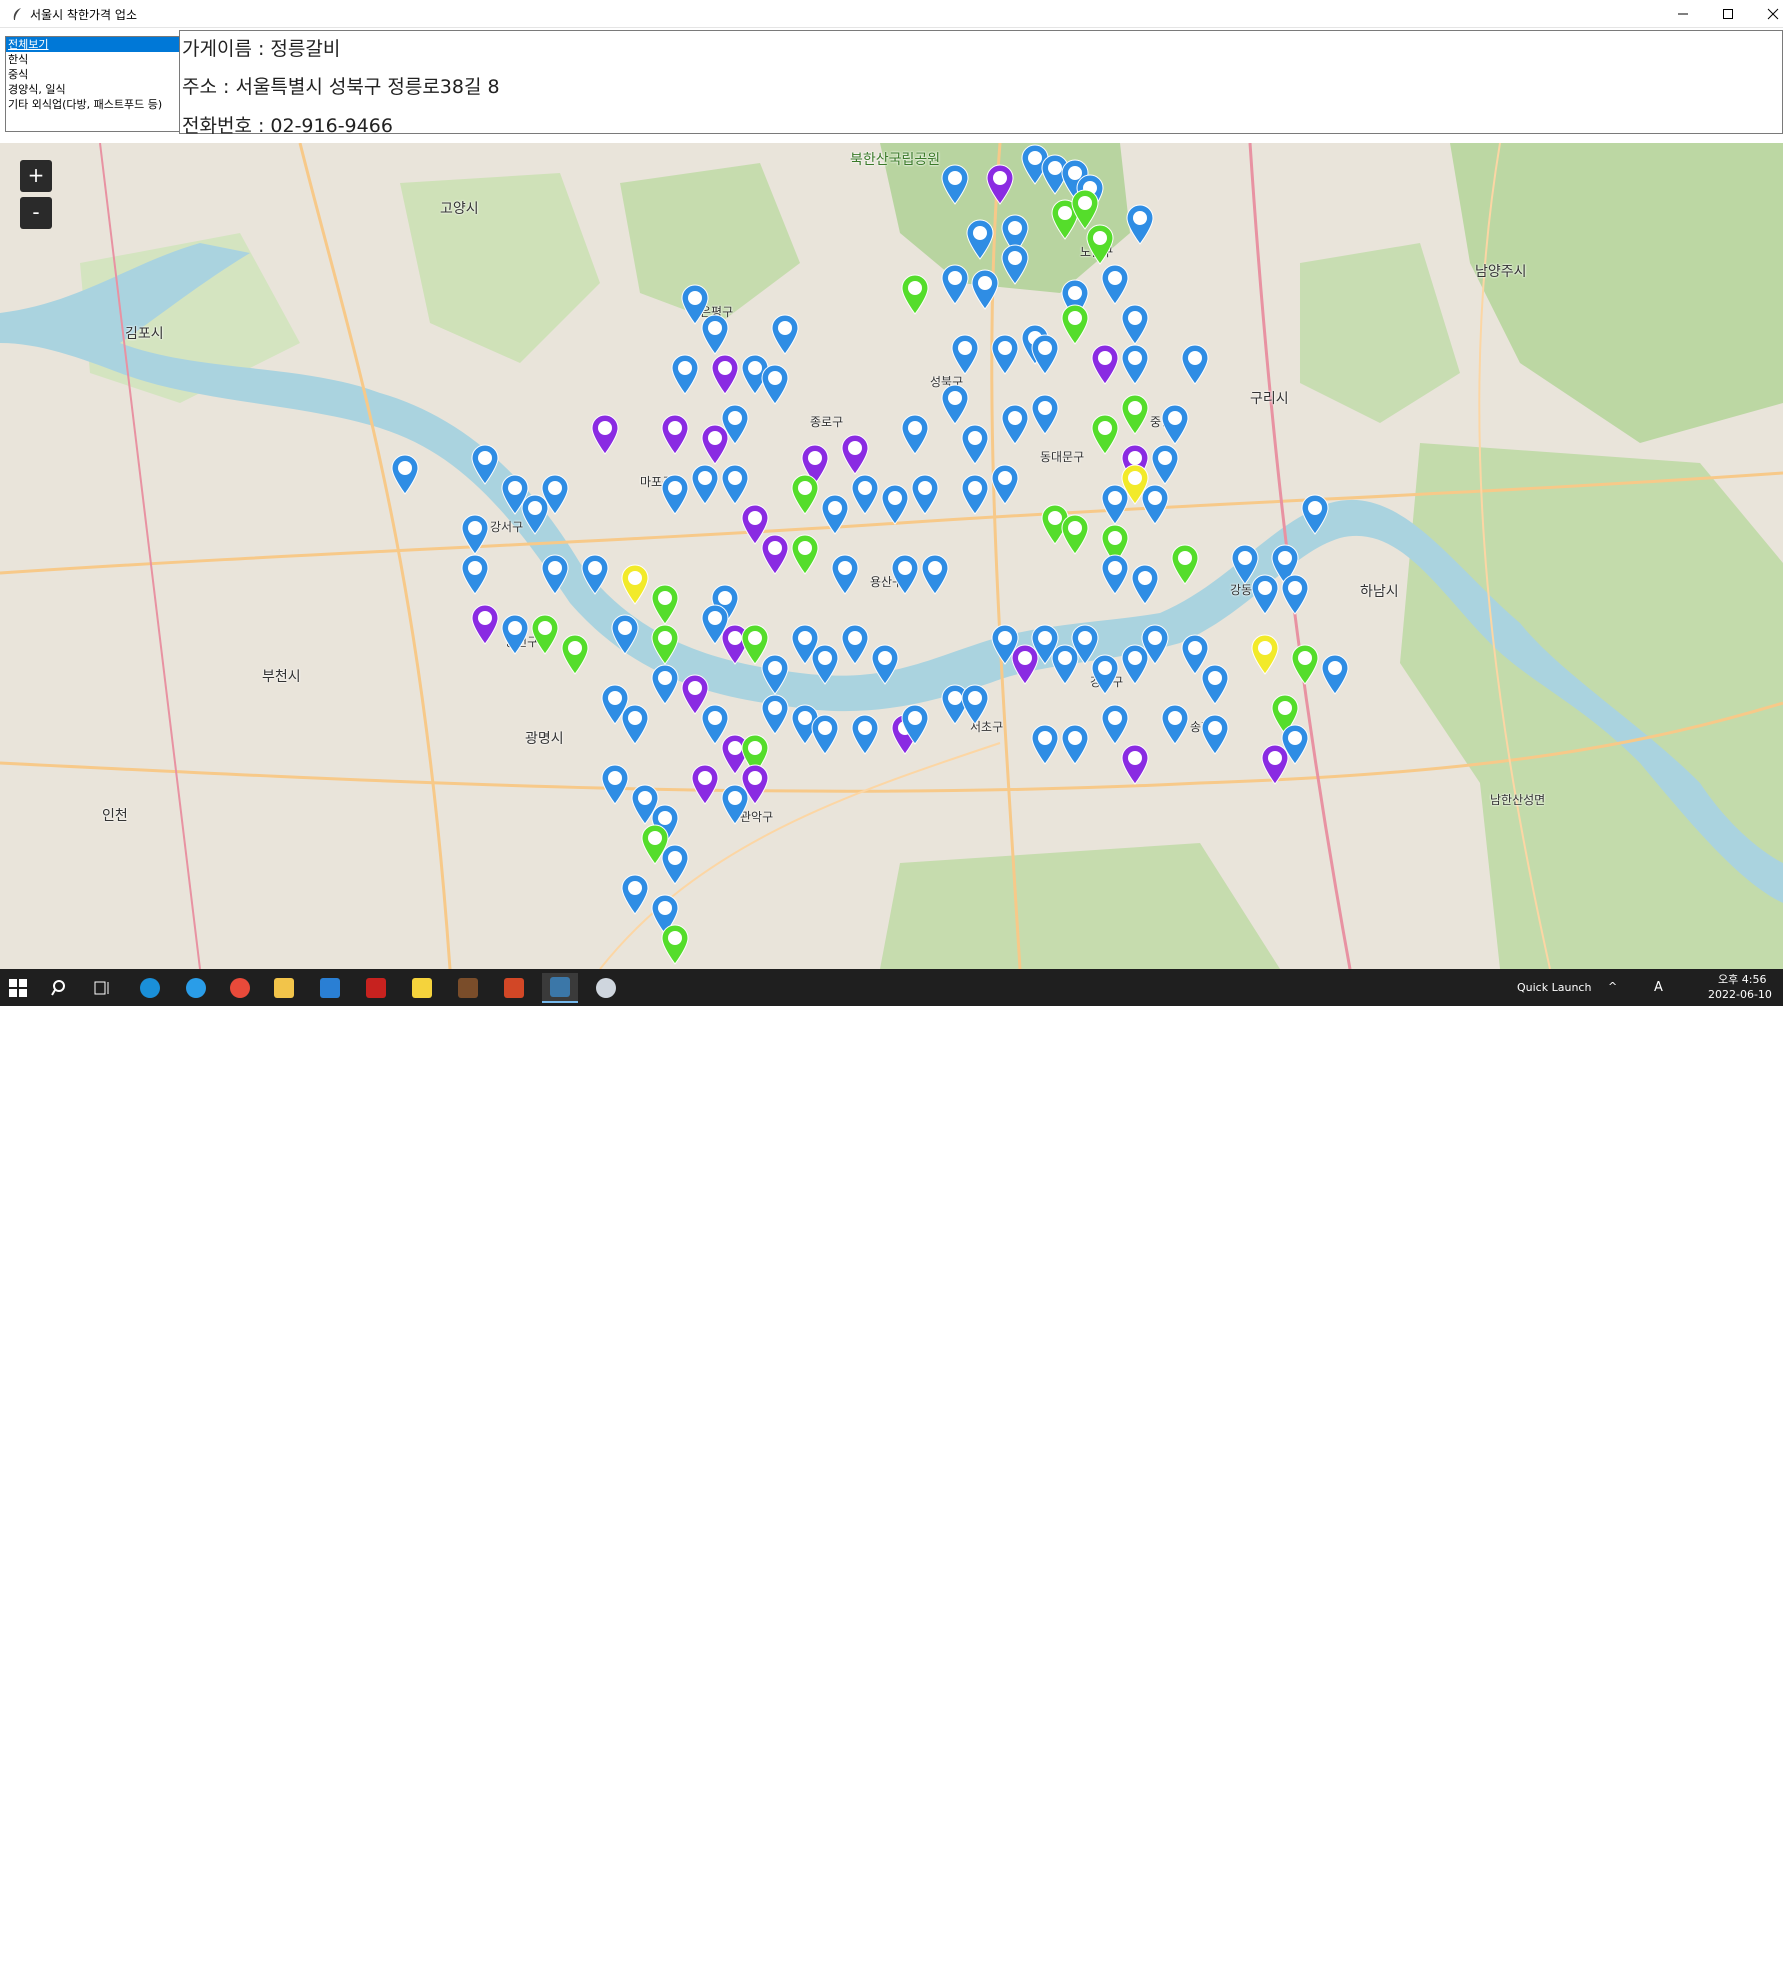 The width and height of the screenshot is (1783, 1963). What do you see at coordinates (1658, 987) in the screenshot?
I see `ime-indicator: A` at bounding box center [1658, 987].